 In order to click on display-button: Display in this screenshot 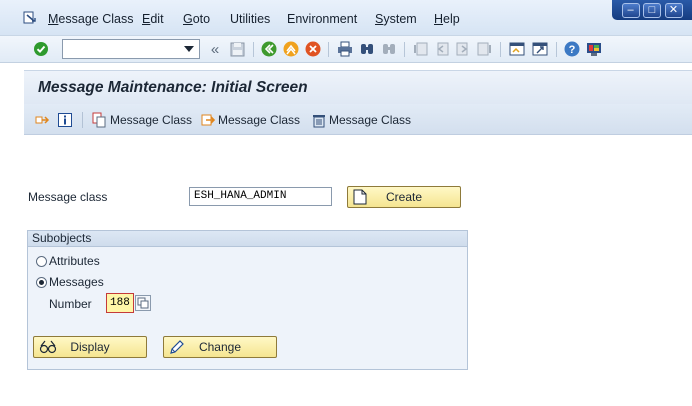, I will do `click(90, 347)`.